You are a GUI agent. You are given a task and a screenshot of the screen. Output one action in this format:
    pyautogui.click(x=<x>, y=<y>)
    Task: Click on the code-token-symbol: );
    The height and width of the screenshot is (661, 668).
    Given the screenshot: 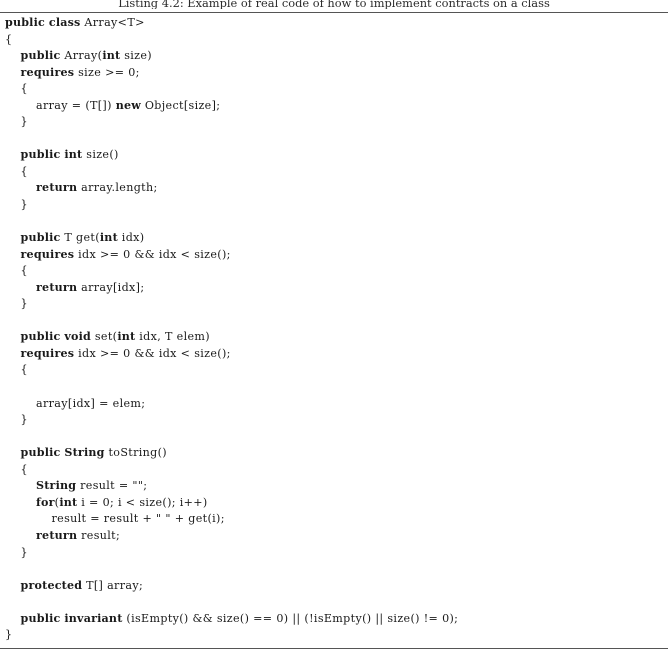 What is the action you would take?
    pyautogui.click(x=220, y=519)
    